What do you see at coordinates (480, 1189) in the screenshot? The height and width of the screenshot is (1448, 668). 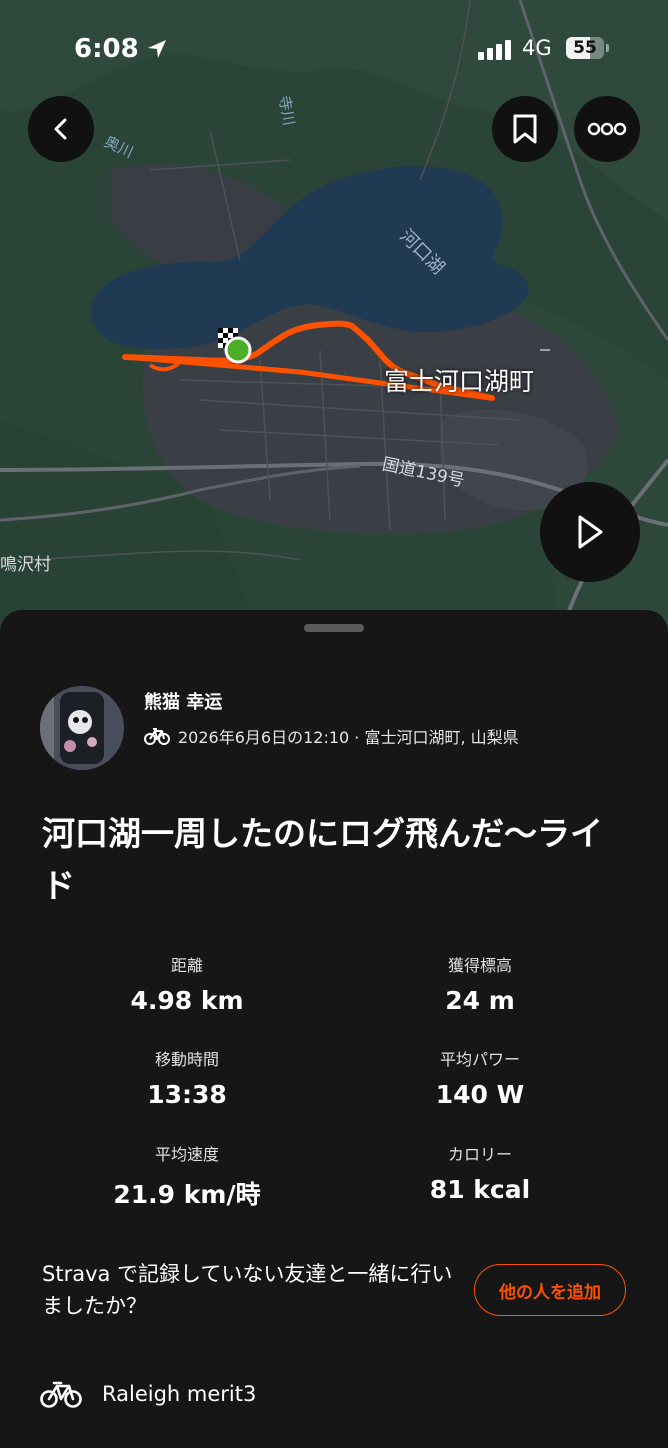 I see `stat-value: 81 kcal` at bounding box center [480, 1189].